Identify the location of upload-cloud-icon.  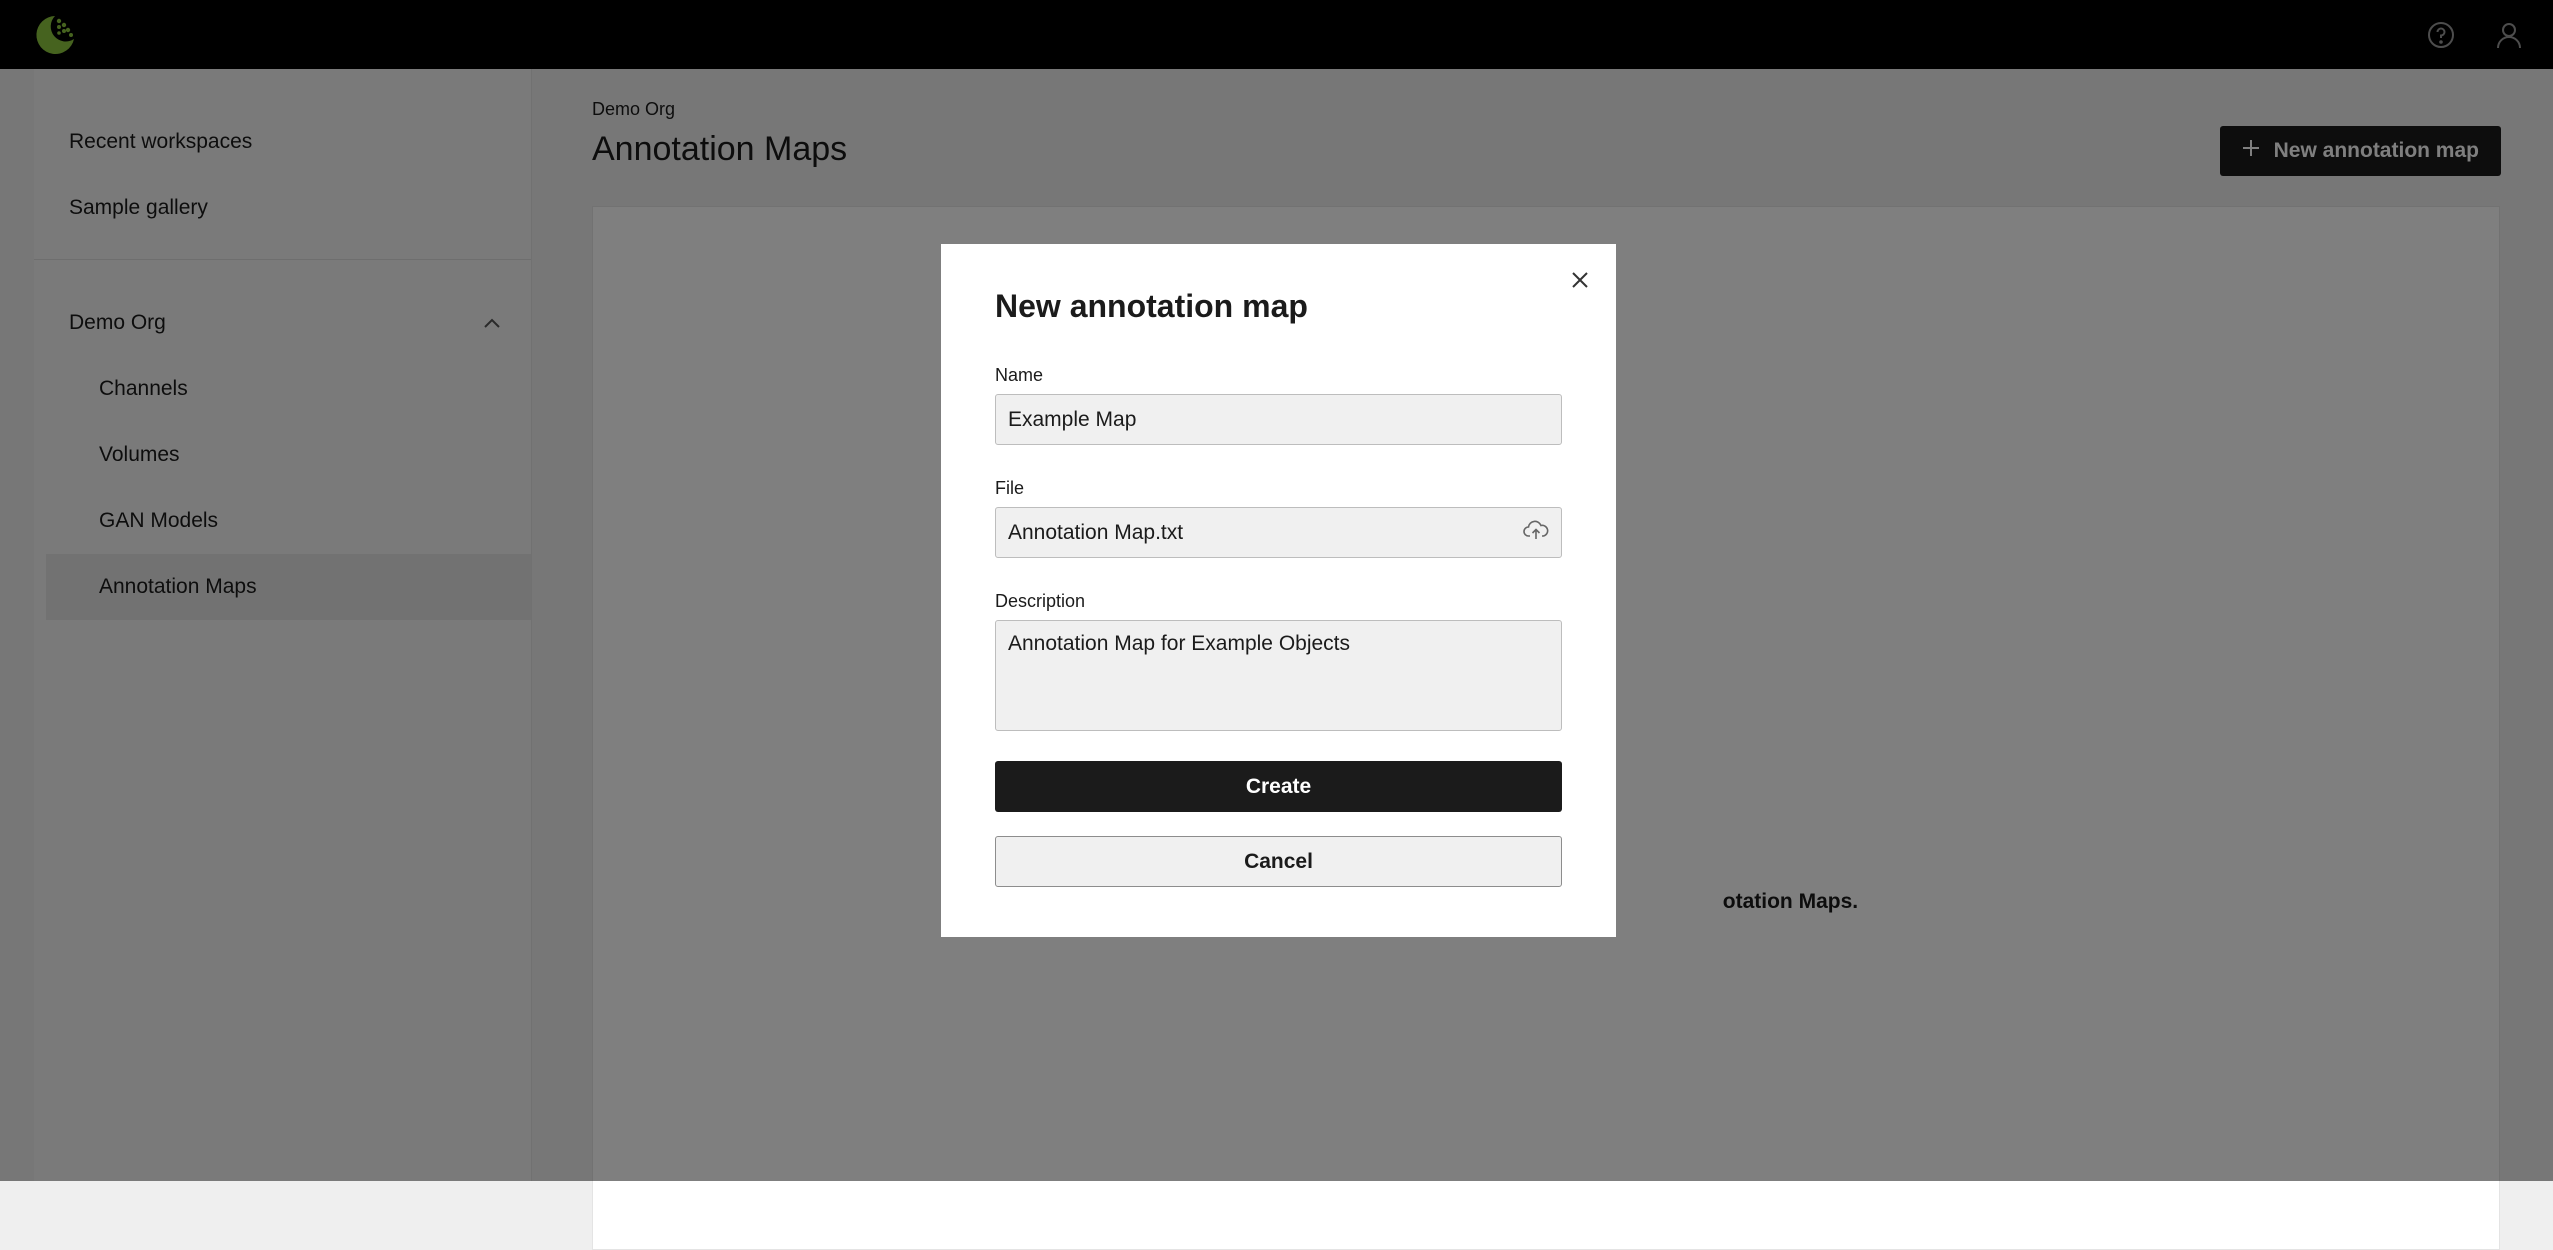
(1536, 533).